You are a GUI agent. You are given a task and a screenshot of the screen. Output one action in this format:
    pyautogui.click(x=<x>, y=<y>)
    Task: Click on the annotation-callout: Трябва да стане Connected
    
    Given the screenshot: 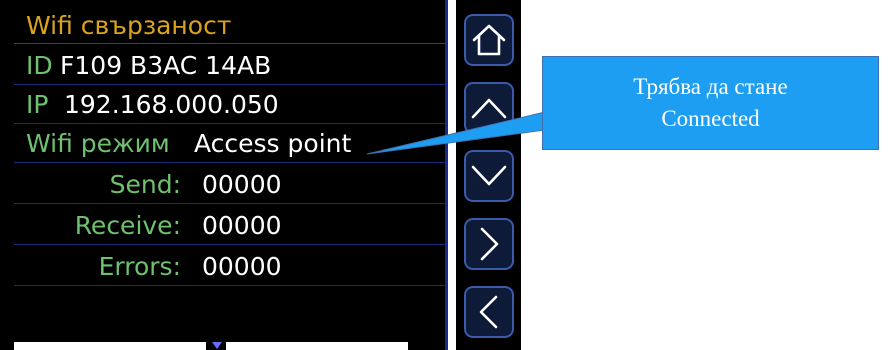 What is the action you would take?
    pyautogui.click(x=710, y=103)
    